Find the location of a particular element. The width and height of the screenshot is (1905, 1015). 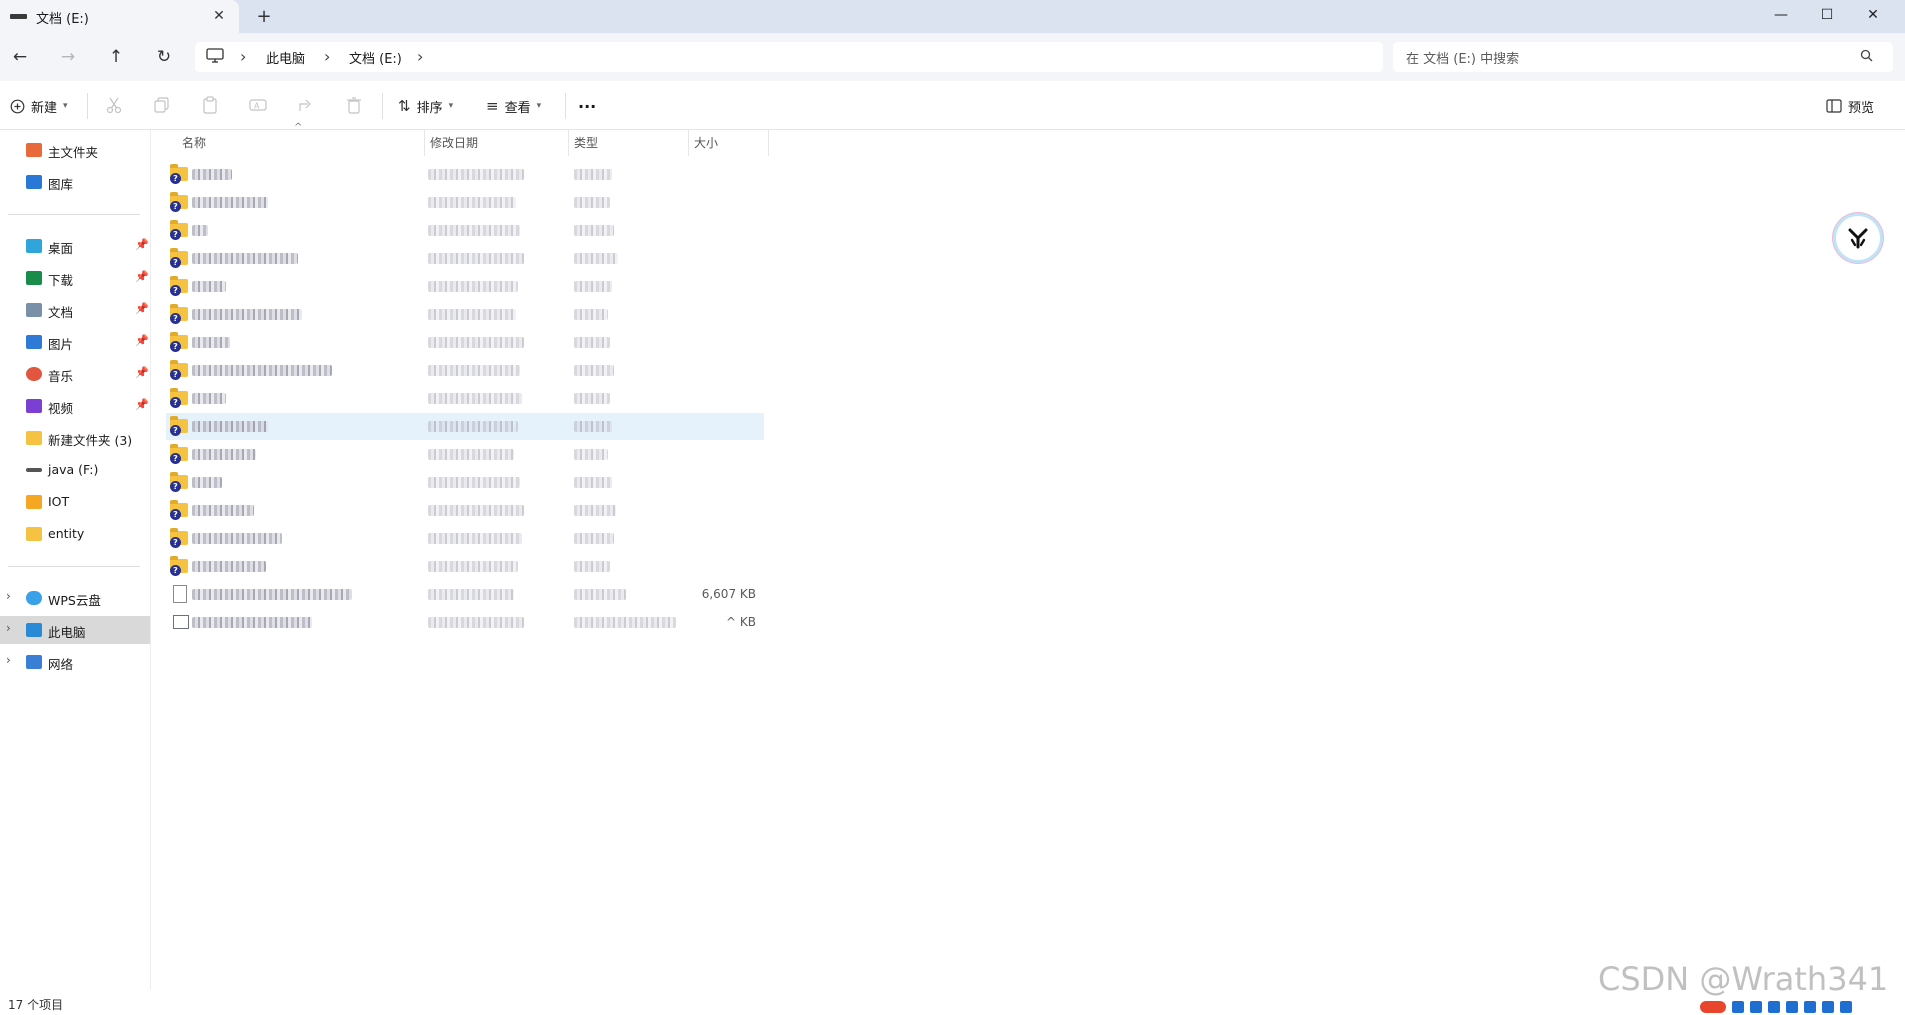

sidebar-item-this-pc: › 此电脑 is located at coordinates (75, 630).